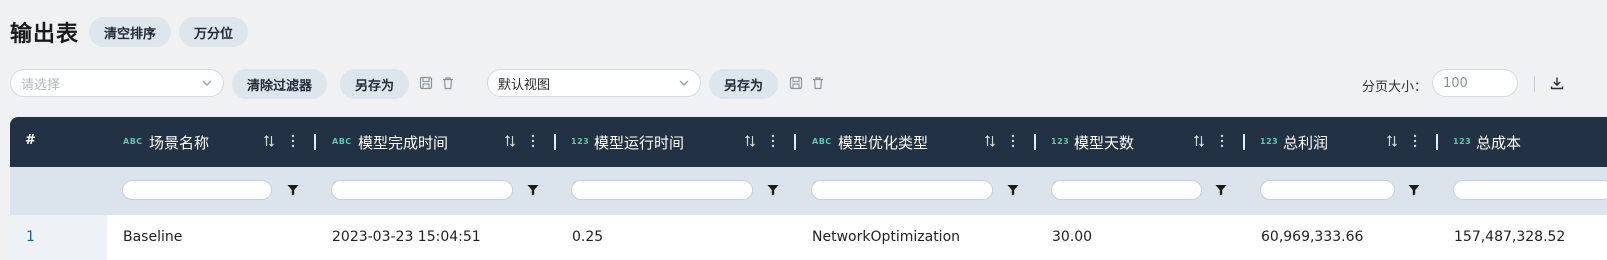 The image size is (1607, 260). I want to click on table-cell: 157,487,328.52, so click(1509, 237).